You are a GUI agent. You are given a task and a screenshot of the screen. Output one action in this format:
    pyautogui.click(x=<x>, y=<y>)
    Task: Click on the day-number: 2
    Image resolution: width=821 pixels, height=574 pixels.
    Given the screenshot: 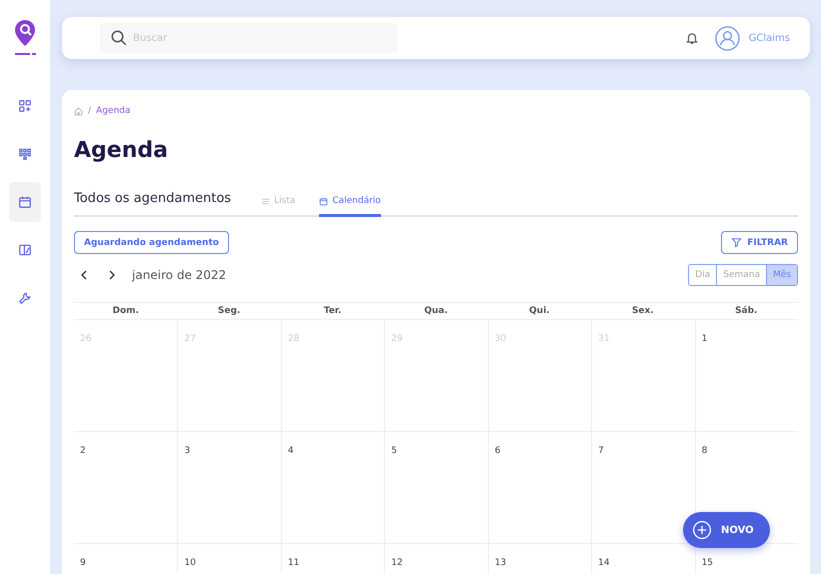 What is the action you would take?
    pyautogui.click(x=83, y=451)
    